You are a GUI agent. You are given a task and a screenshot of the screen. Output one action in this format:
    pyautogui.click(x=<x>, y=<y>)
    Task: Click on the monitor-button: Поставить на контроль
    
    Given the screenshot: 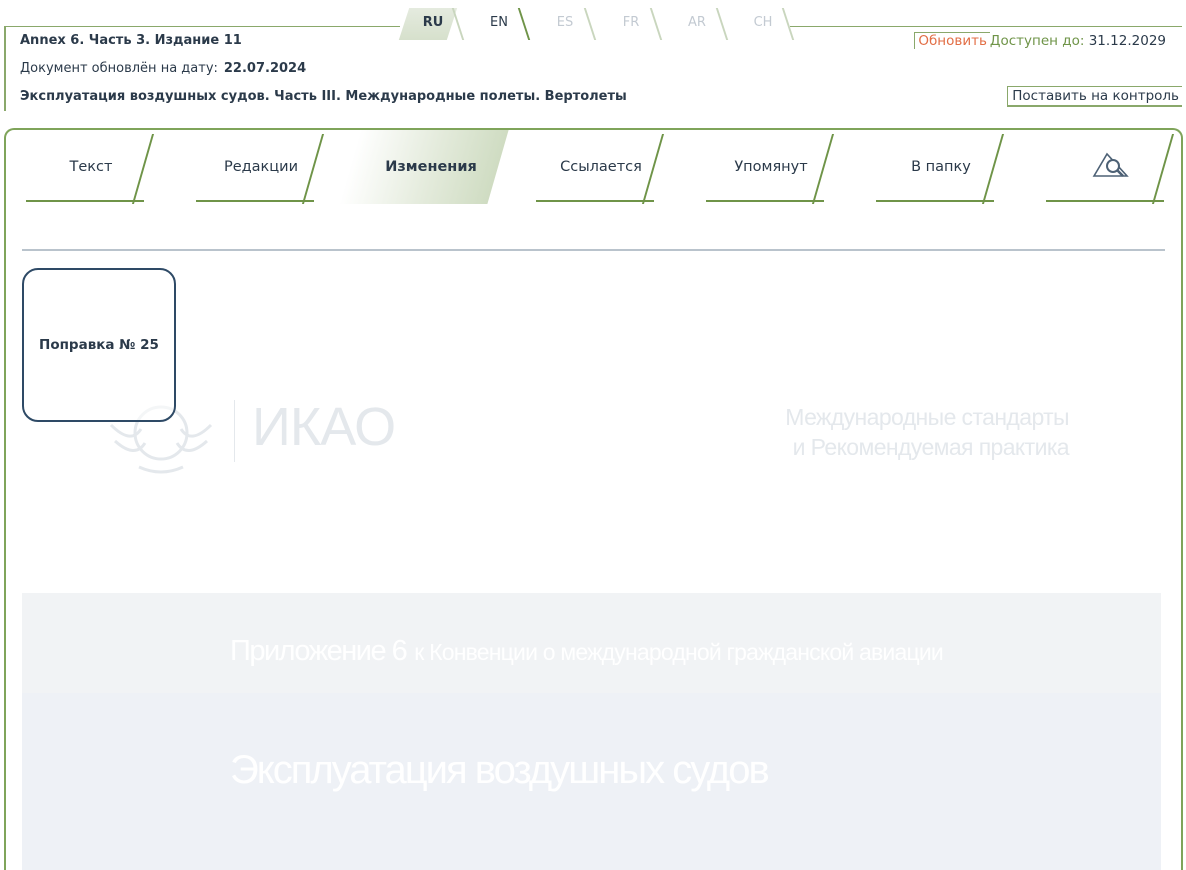 What is the action you would take?
    pyautogui.click(x=1094, y=96)
    